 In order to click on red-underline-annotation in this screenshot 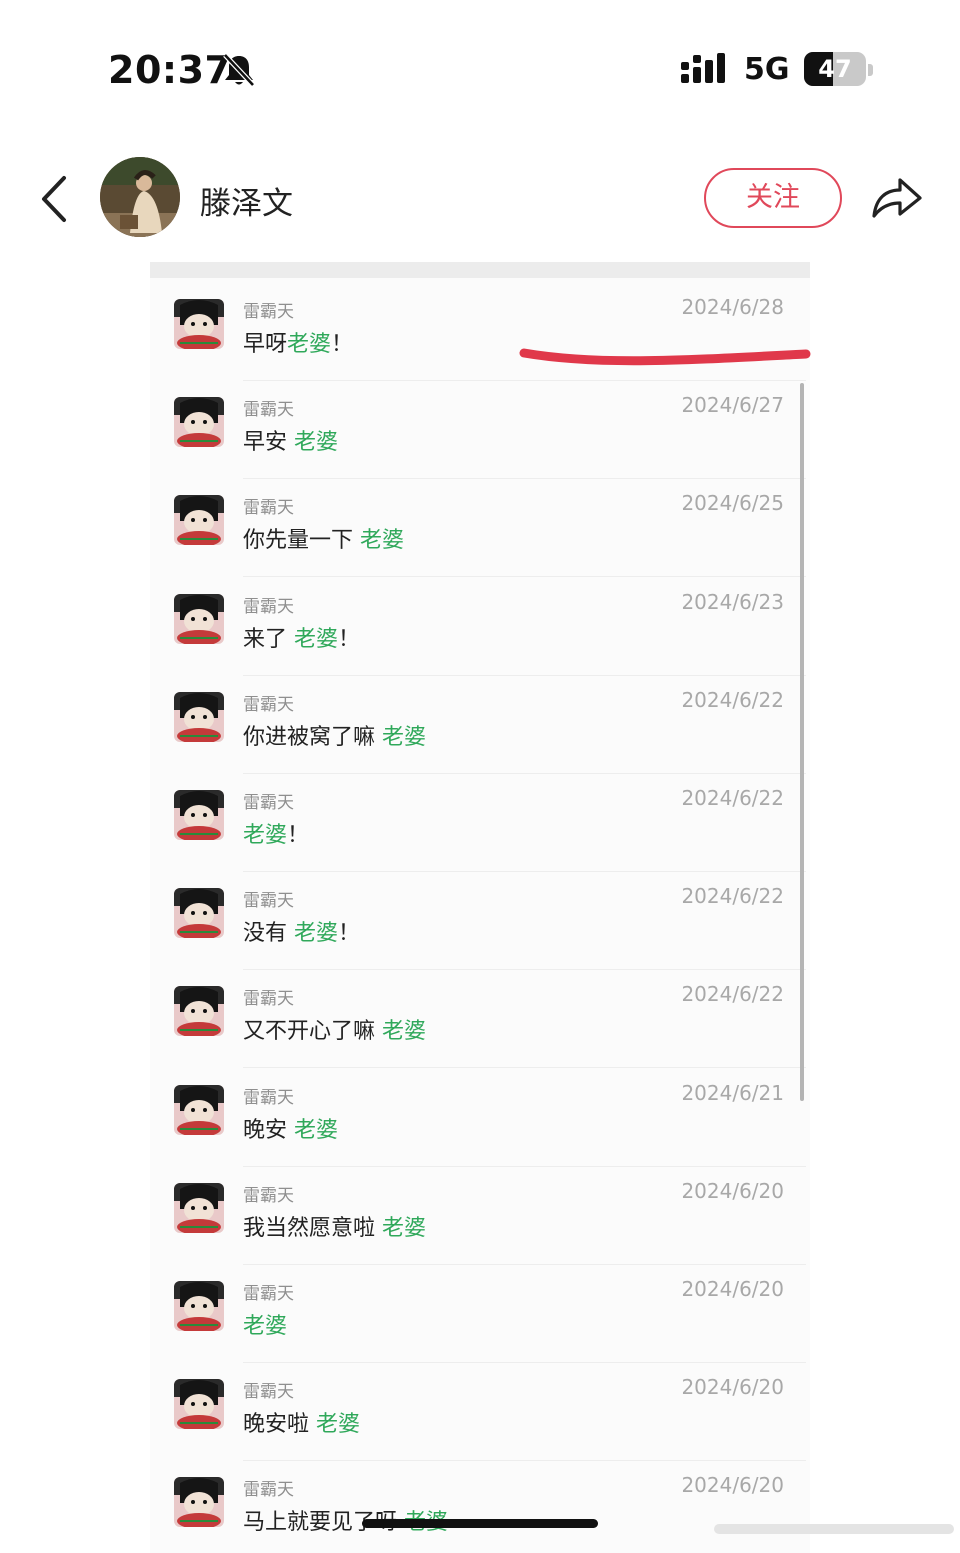, I will do `click(665, 357)`.